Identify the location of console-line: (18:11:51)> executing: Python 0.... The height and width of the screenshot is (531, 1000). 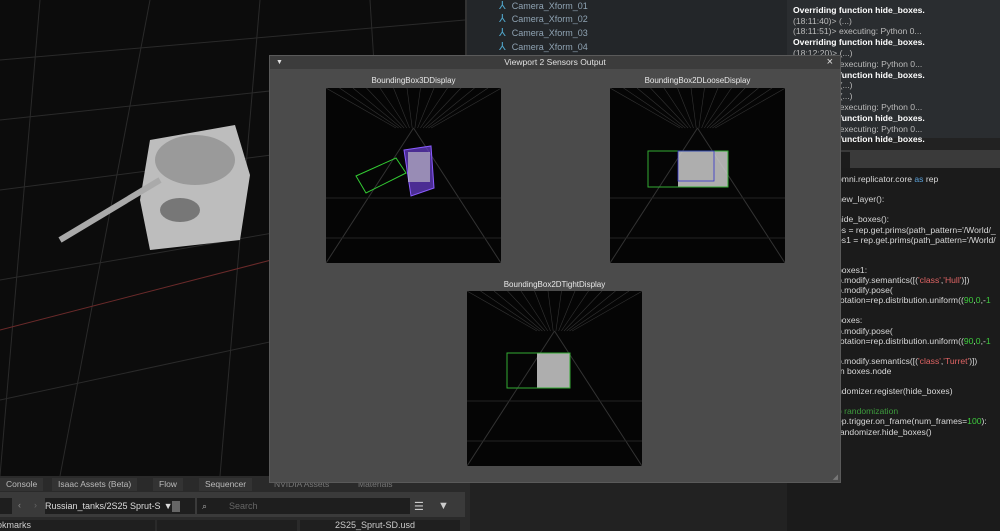
(857, 31).